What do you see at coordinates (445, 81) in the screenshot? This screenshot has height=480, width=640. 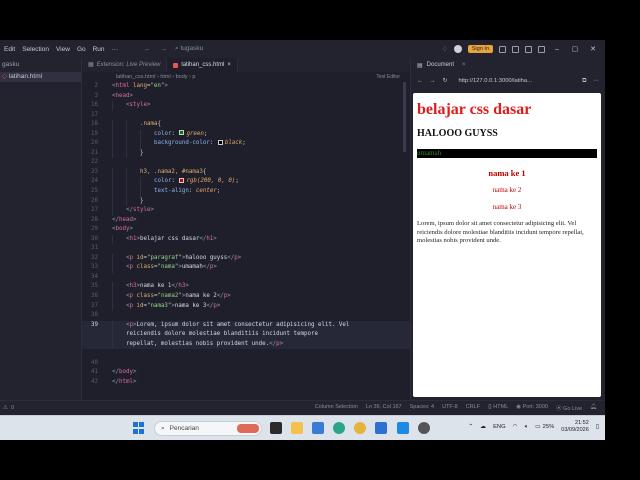 I see `reload-icon: ↻` at bounding box center [445, 81].